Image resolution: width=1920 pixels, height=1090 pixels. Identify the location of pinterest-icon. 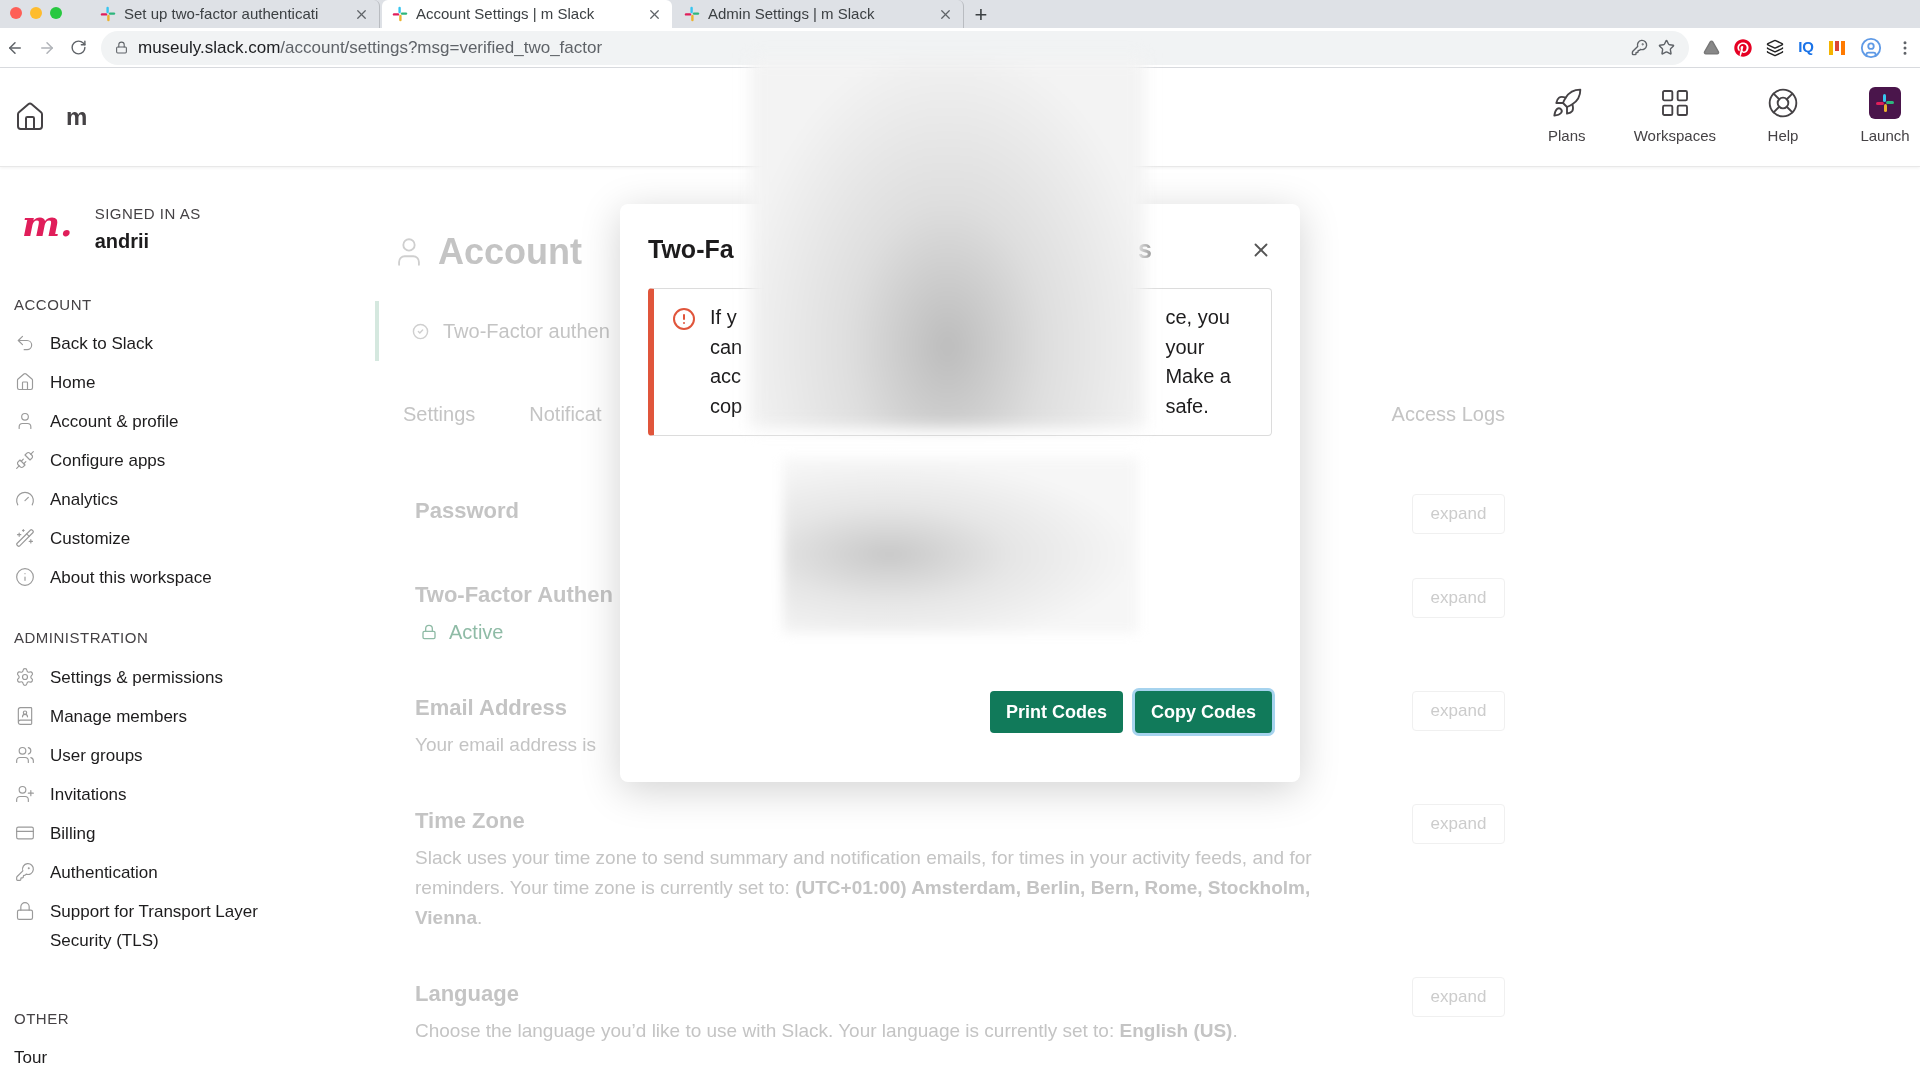
(1743, 47).